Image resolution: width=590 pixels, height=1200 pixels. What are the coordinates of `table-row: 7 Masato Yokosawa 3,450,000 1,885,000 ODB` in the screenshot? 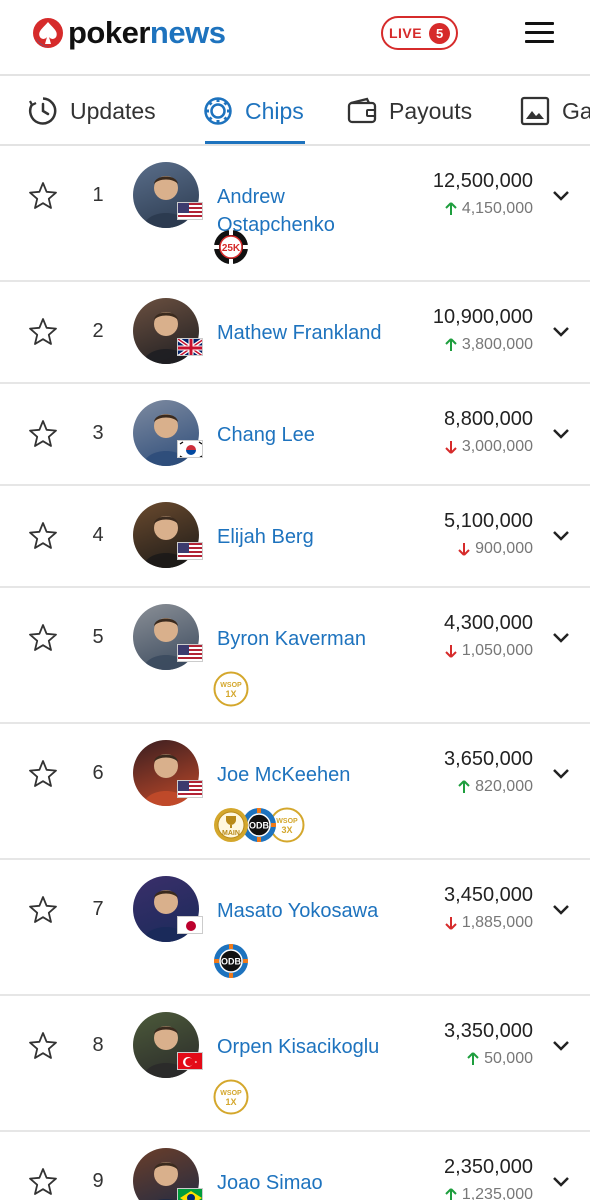 It's located at (295, 928).